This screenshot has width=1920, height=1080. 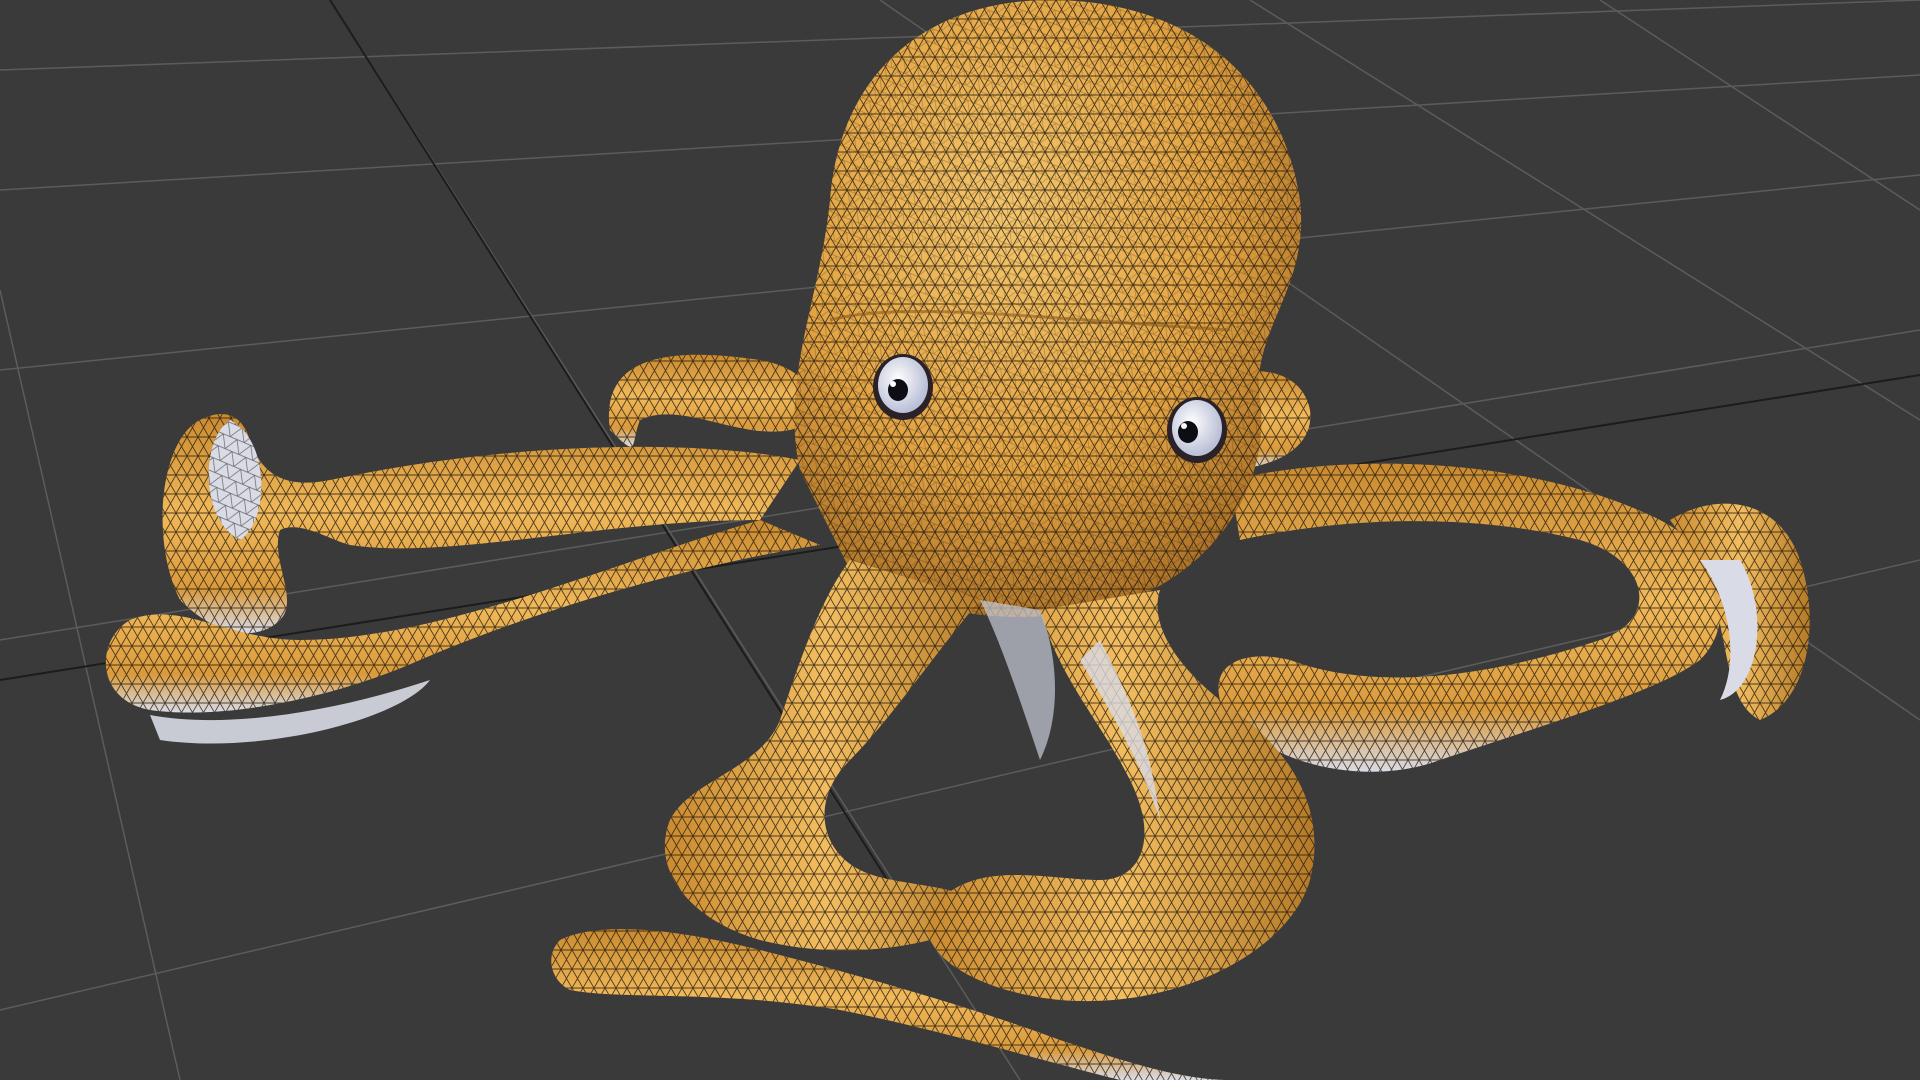 I want to click on left-eye-icon, so click(x=903, y=387).